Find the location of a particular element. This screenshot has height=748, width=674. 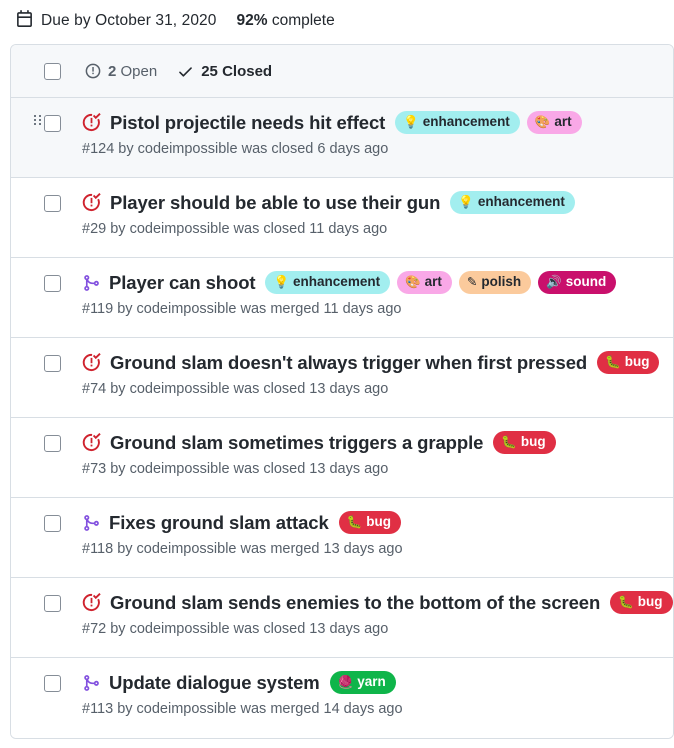

label-text: art is located at coordinates (433, 281).